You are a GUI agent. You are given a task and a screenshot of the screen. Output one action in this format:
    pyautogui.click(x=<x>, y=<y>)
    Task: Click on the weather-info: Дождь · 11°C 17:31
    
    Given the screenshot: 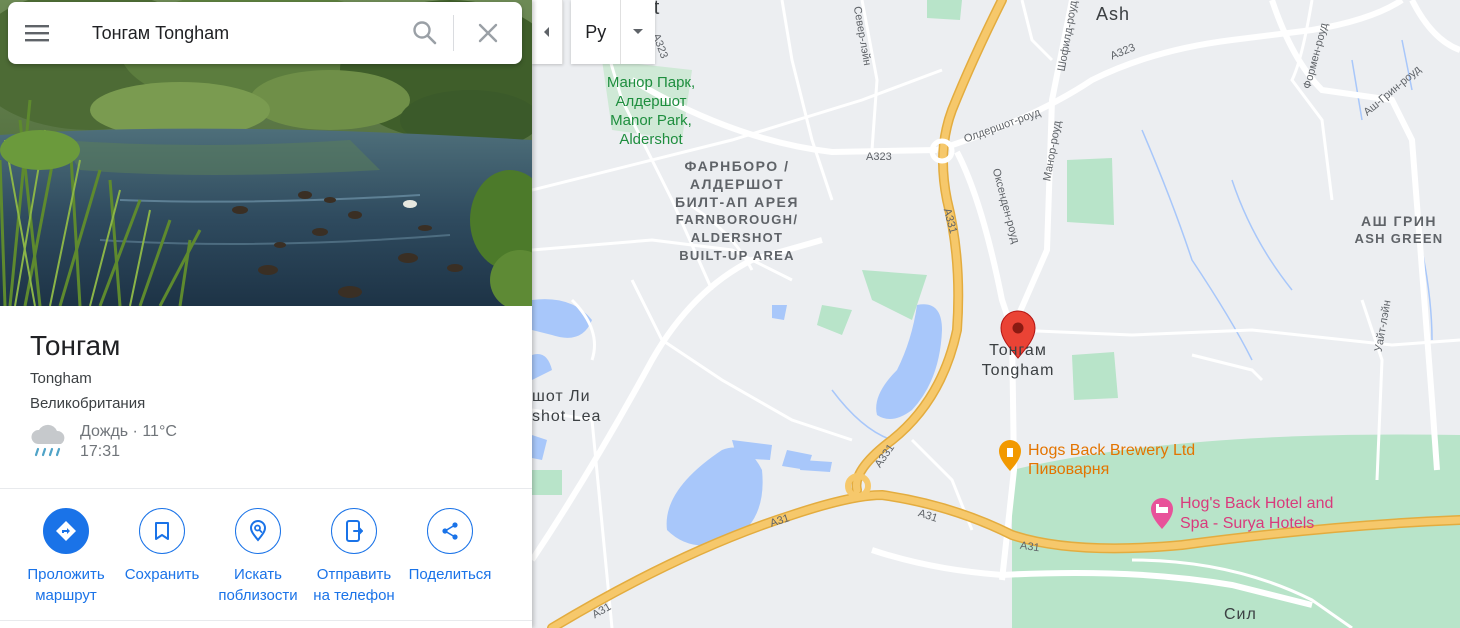 What is the action you would take?
    pyautogui.click(x=103, y=442)
    